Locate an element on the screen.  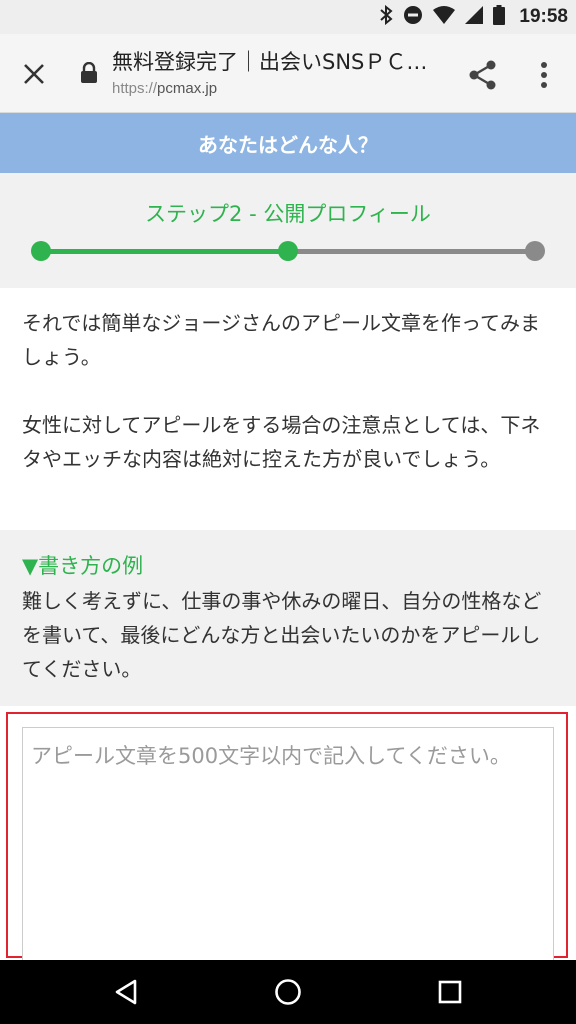
status-icons: 19:58 is located at coordinates (473, 17).